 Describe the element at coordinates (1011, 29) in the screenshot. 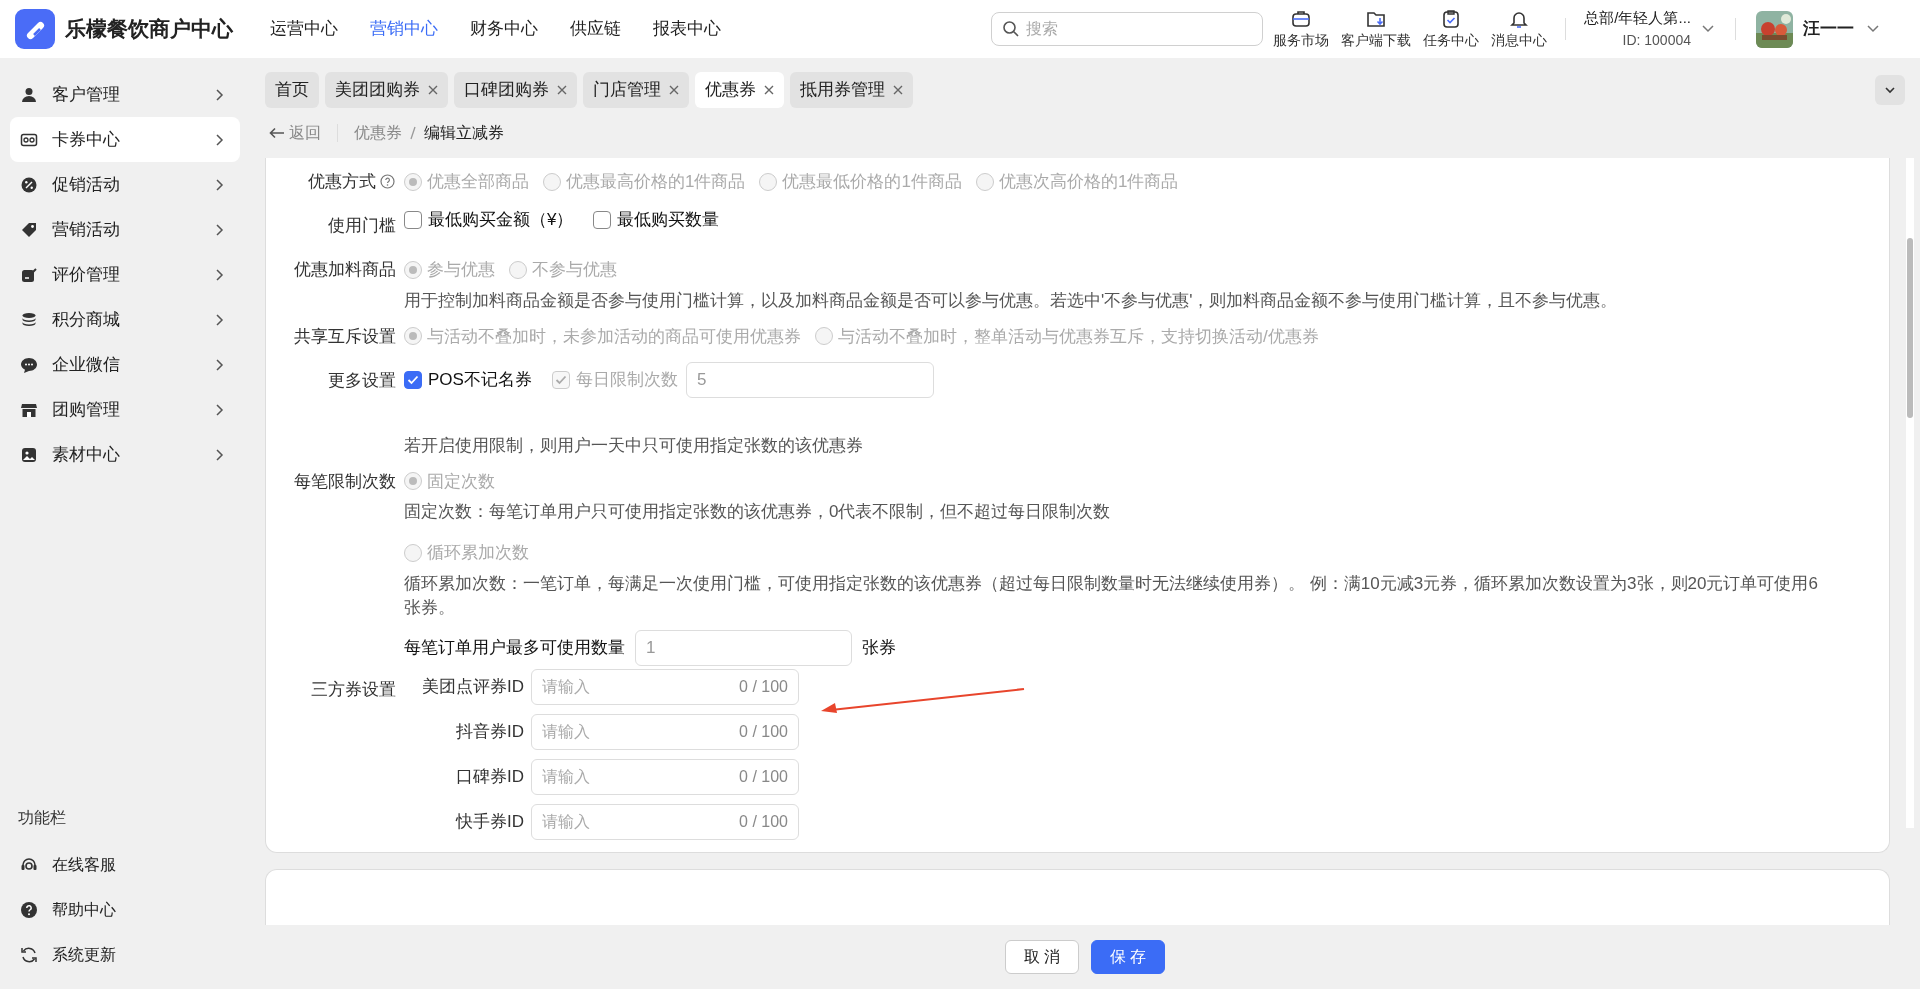

I see `search-icon` at that location.